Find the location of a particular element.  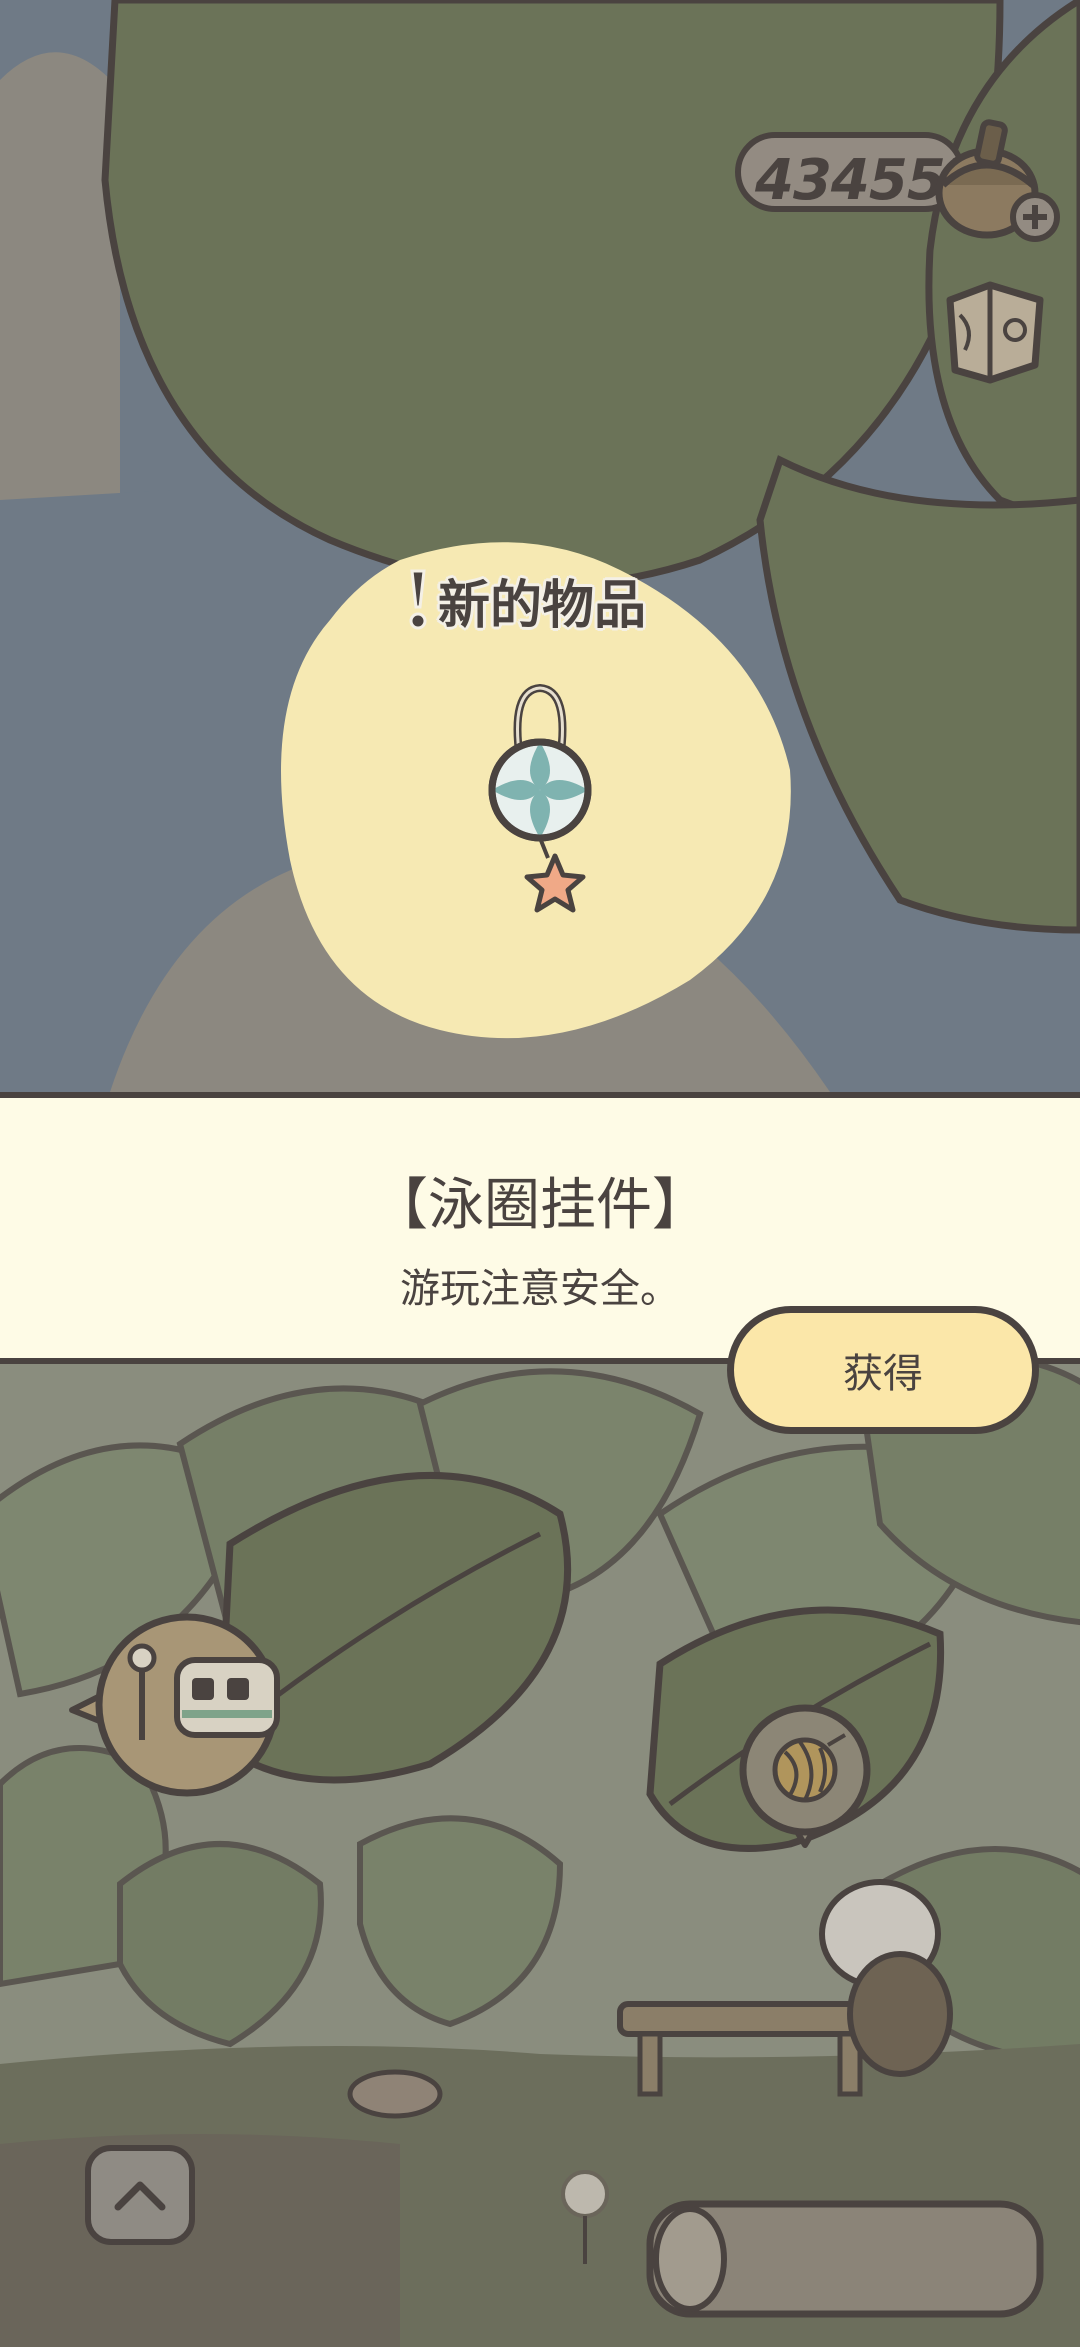

up-arrow-button is located at coordinates (140, 2195).